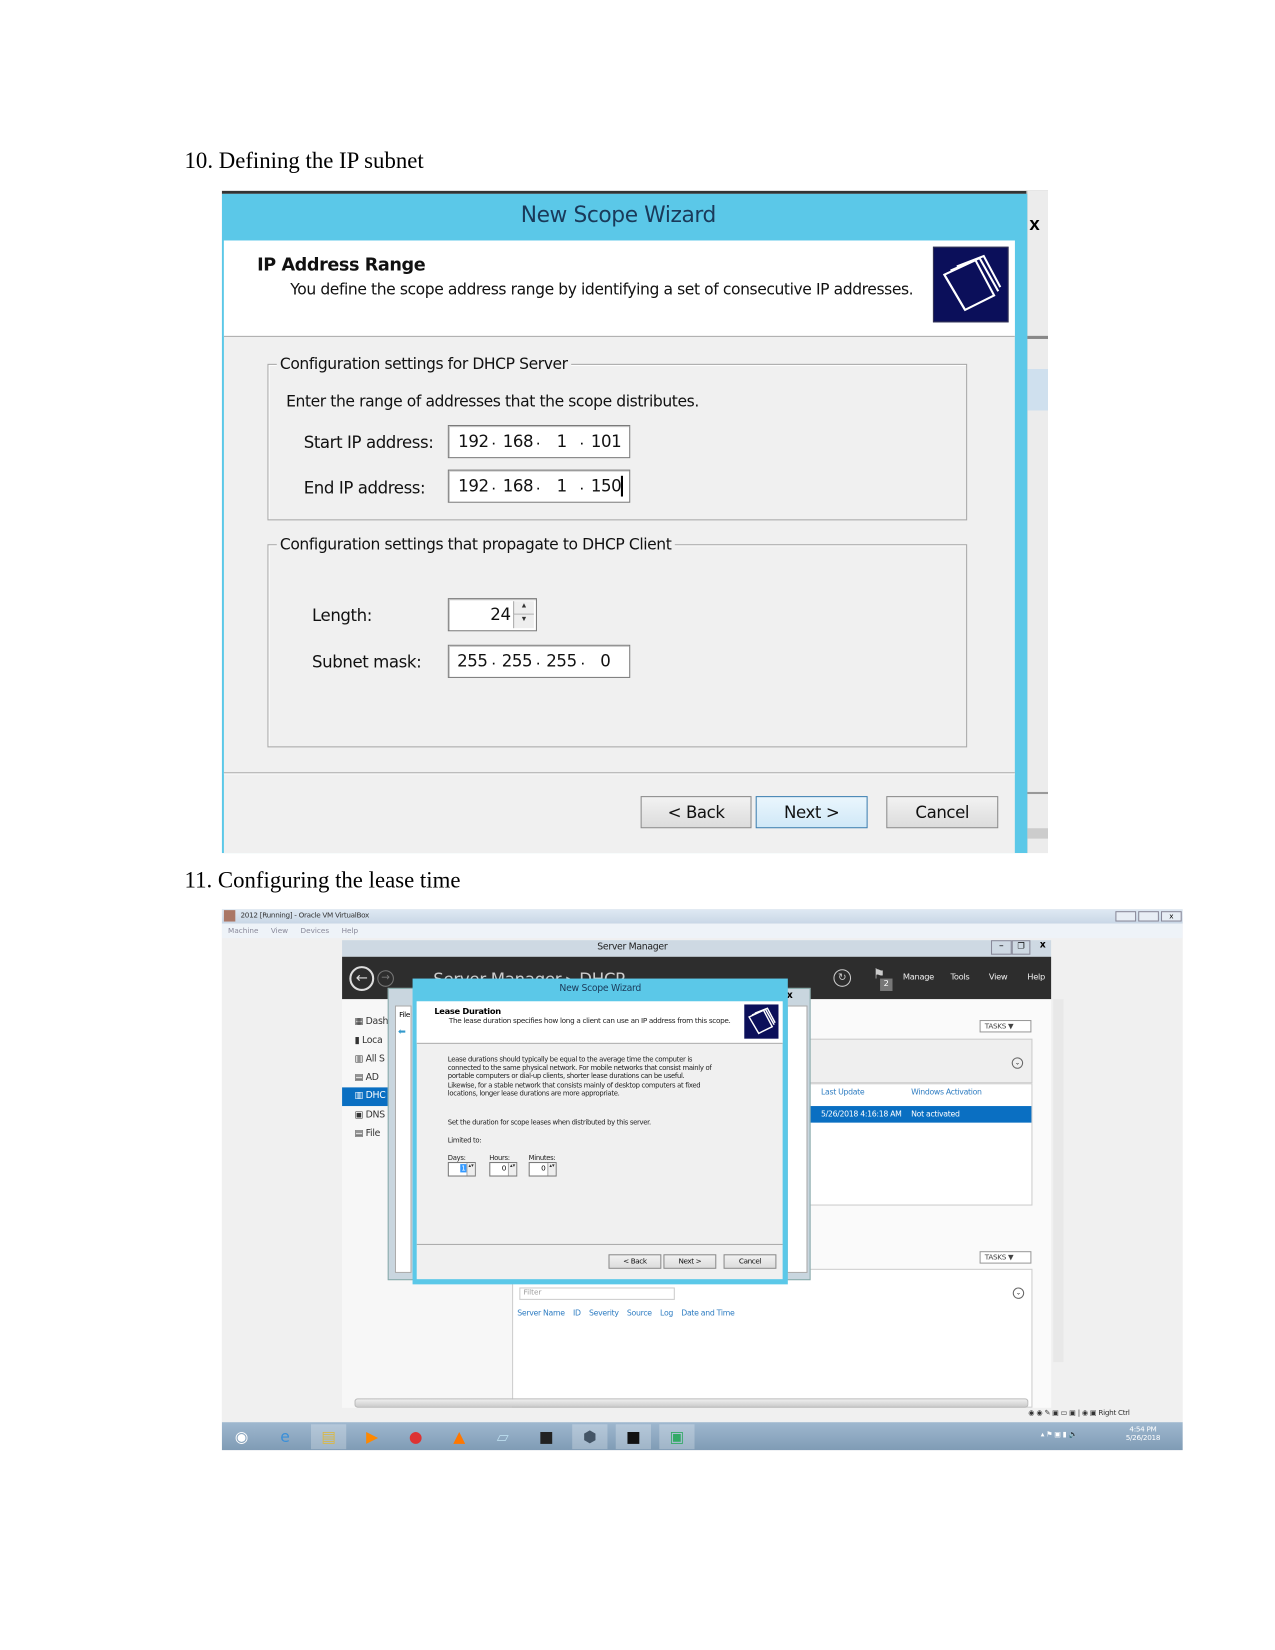 This screenshot has width=1275, height=1650. Describe the element at coordinates (284, 1436) in the screenshot. I see `ie-icon: e` at that location.